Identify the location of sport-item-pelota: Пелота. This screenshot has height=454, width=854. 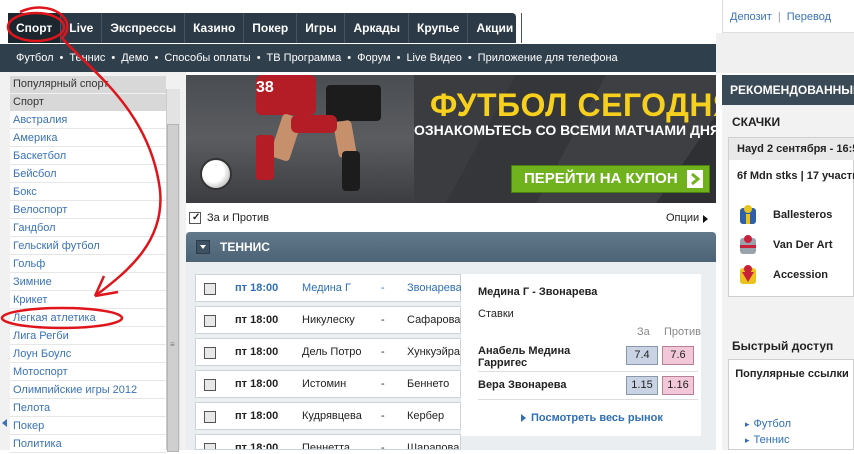
(88, 408).